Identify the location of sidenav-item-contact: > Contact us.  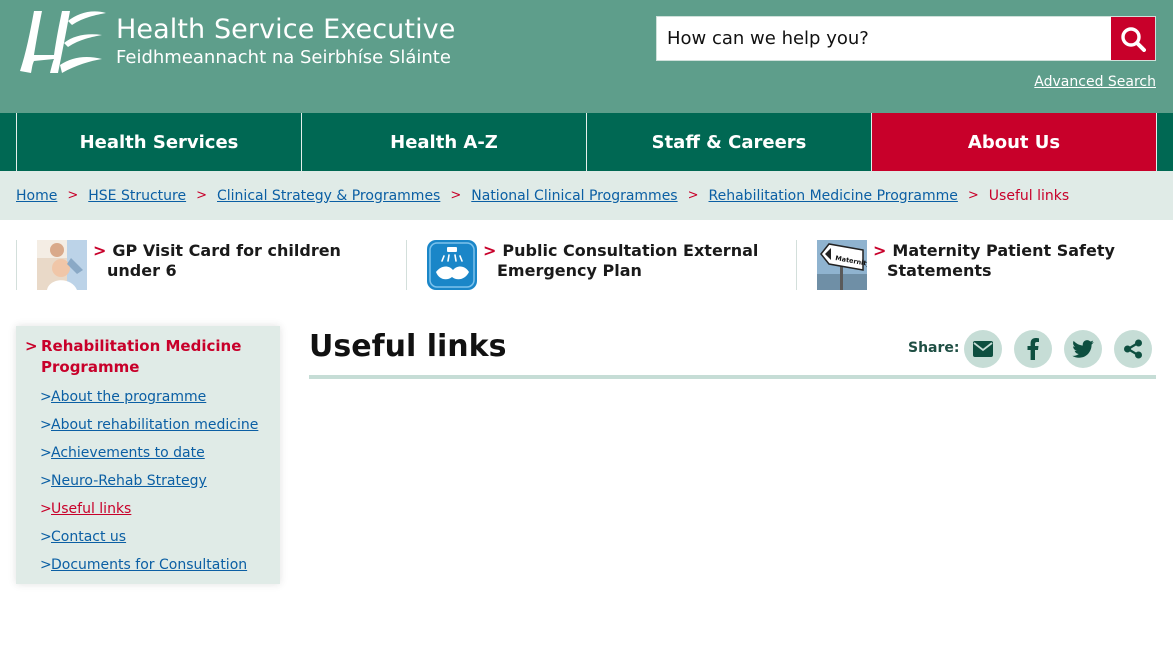
(83, 537).